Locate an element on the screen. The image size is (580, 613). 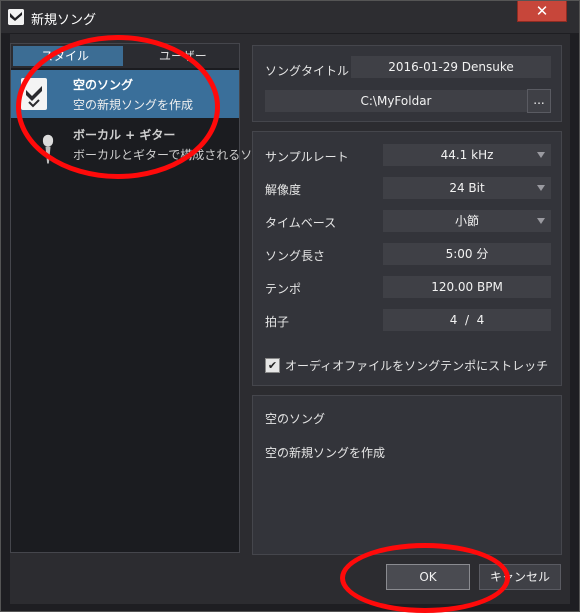
empty-song-icon is located at coordinates (34, 94).